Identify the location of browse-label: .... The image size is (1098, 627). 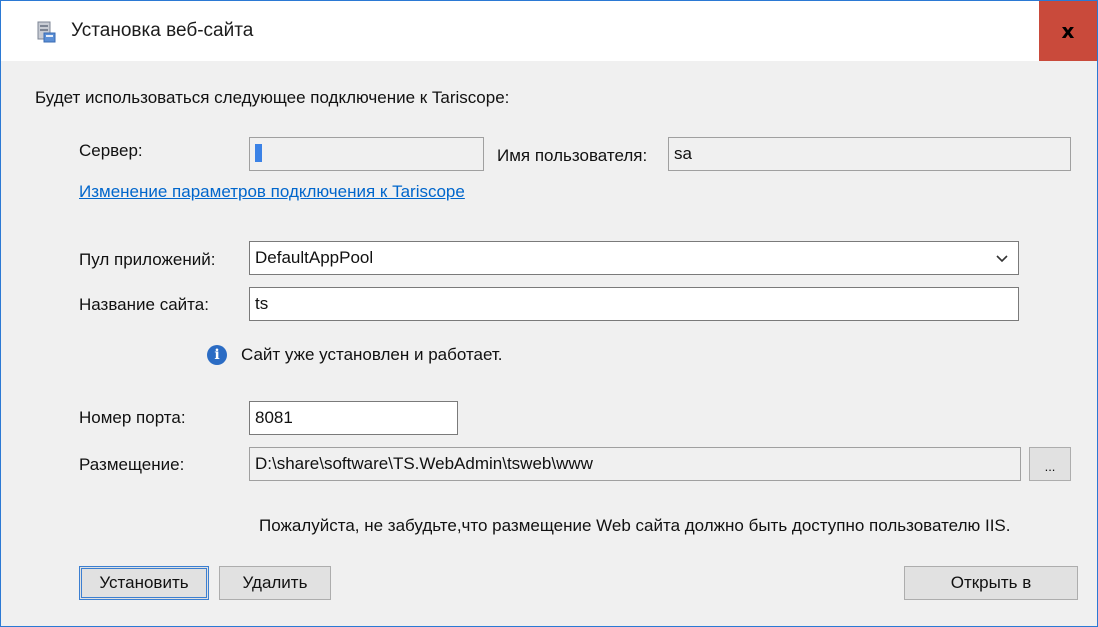
(1050, 466).